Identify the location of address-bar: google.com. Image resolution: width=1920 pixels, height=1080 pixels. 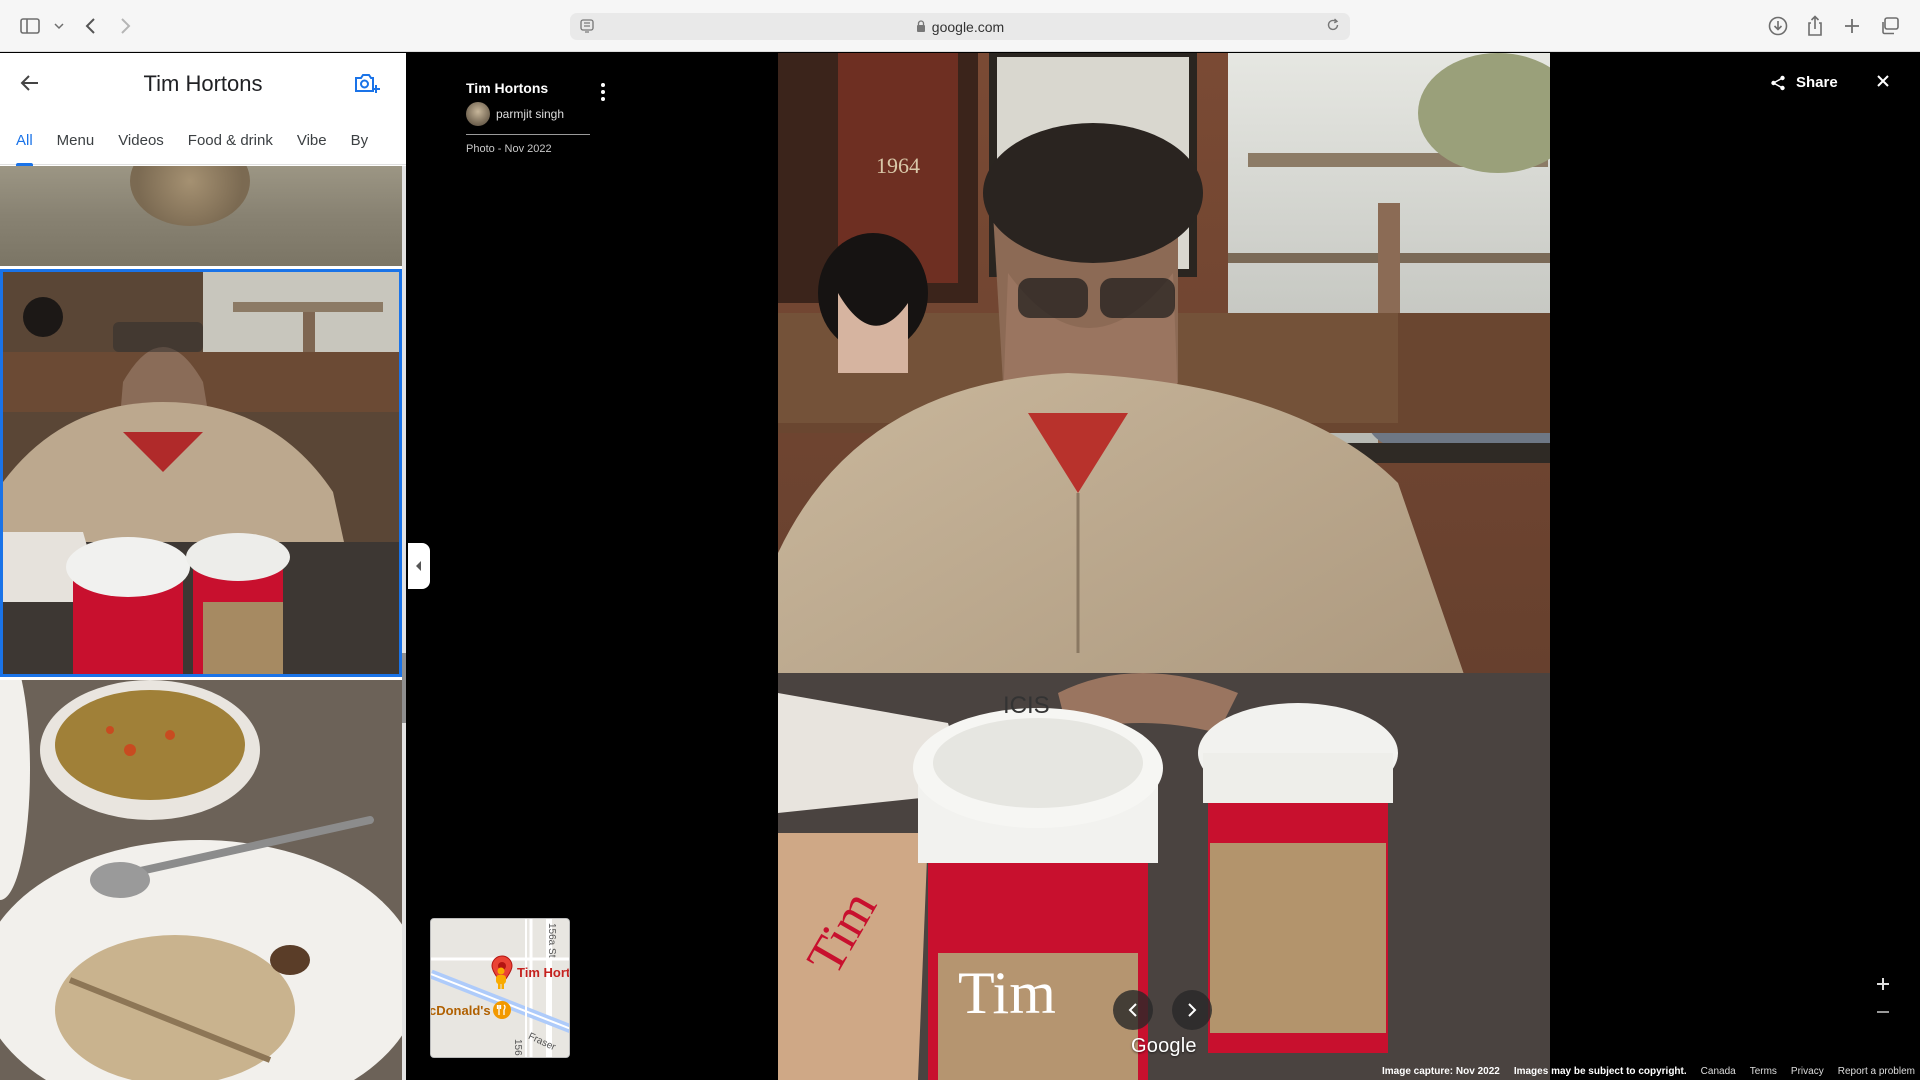
(960, 26).